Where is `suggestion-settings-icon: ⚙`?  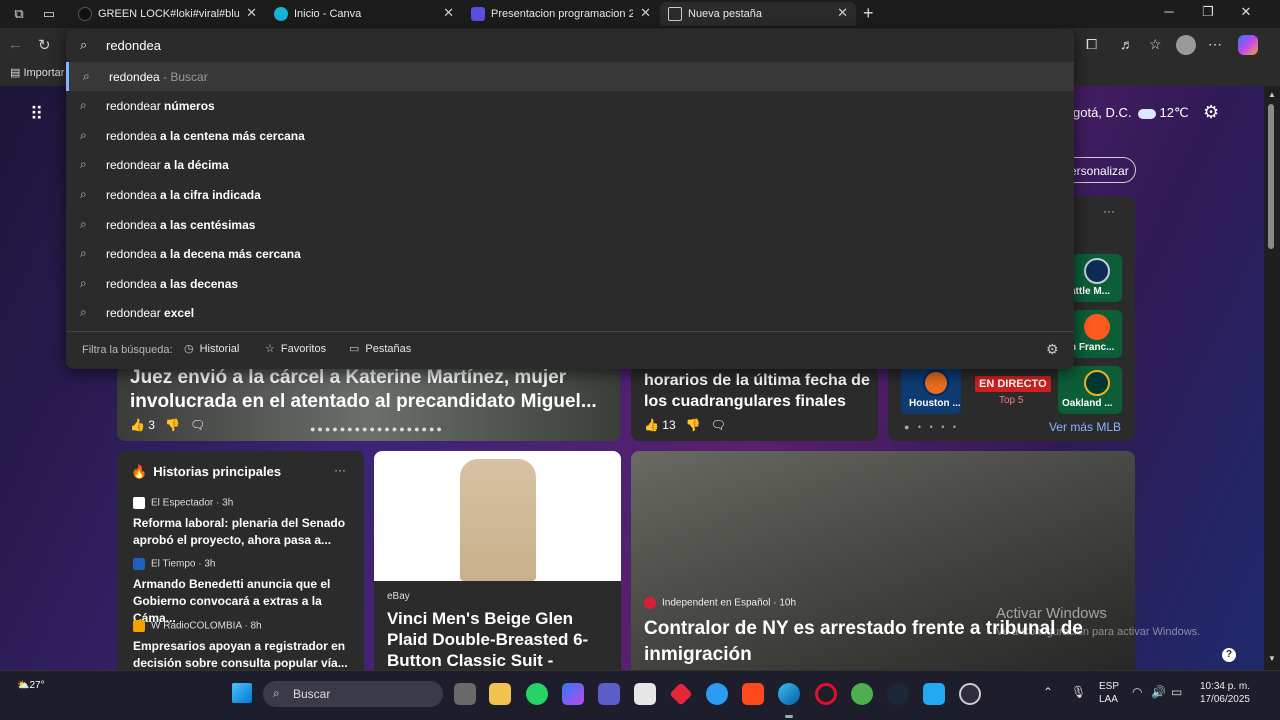
suggestion-settings-icon: ⚙ is located at coordinates (1052, 349).